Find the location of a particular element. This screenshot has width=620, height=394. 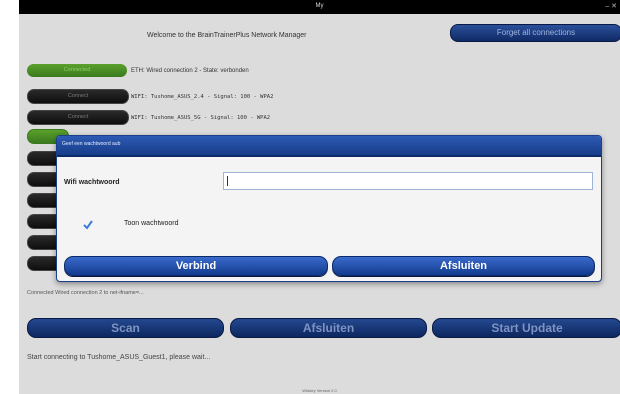

start-update-button: Start Update is located at coordinates (526, 328).